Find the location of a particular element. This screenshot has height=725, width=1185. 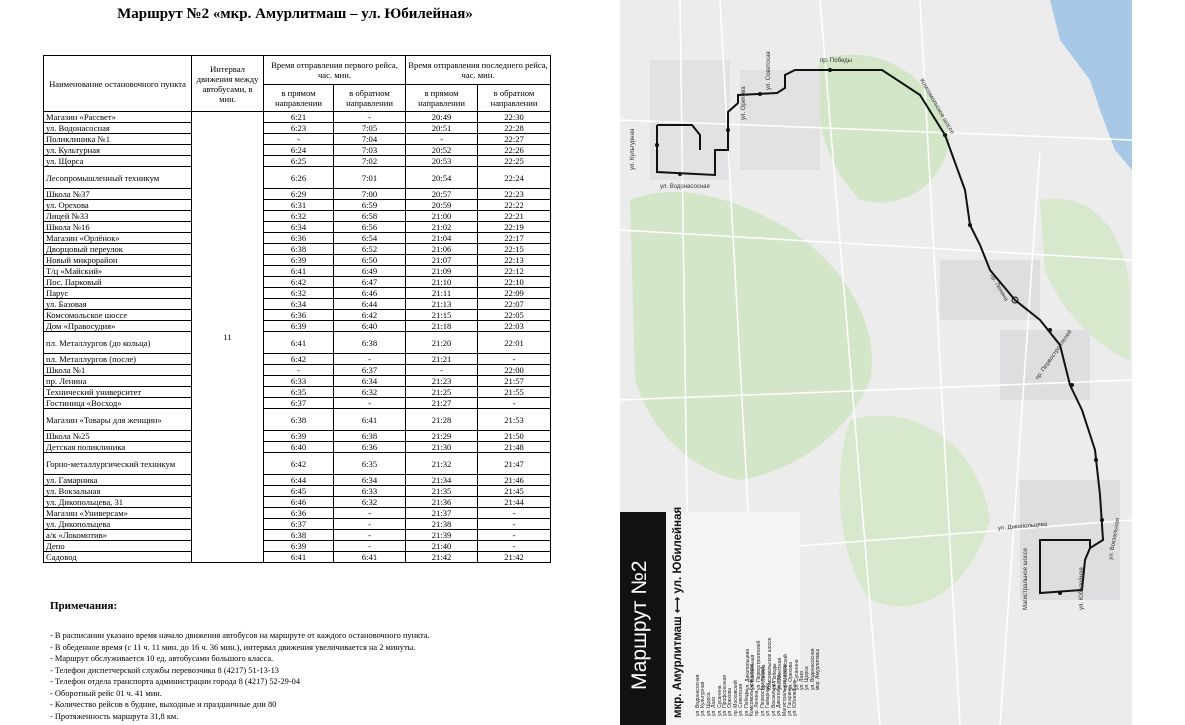

first-back-cell: 7:05 is located at coordinates (369, 128).